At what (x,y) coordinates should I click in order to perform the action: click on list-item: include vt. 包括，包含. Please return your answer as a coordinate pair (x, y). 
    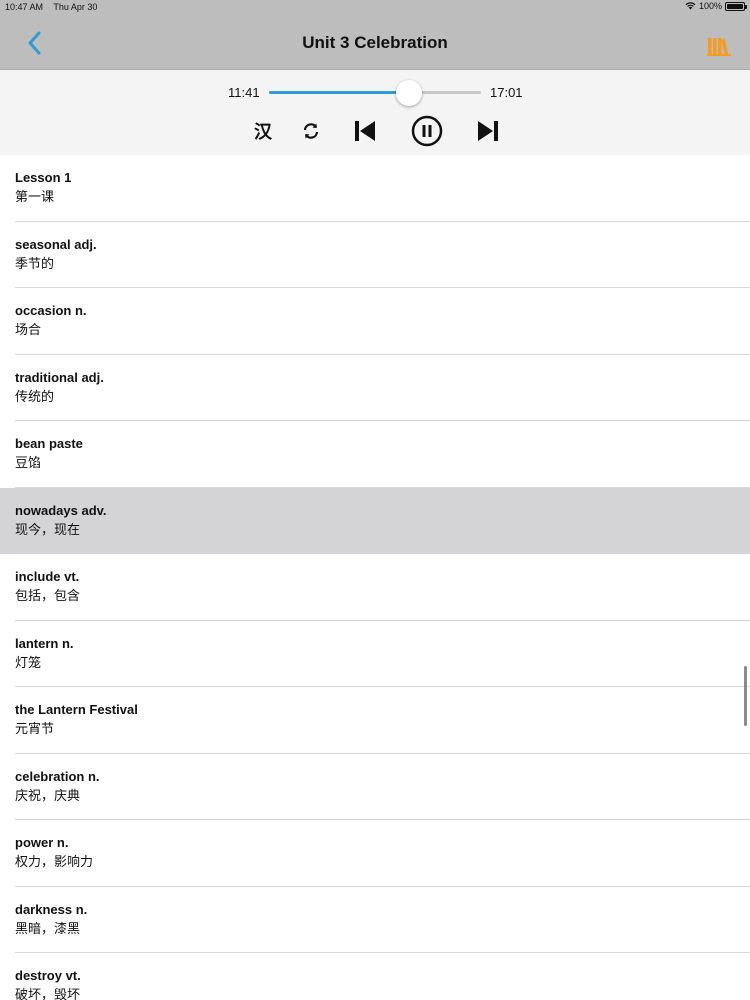
    Looking at the image, I should click on (375, 587).